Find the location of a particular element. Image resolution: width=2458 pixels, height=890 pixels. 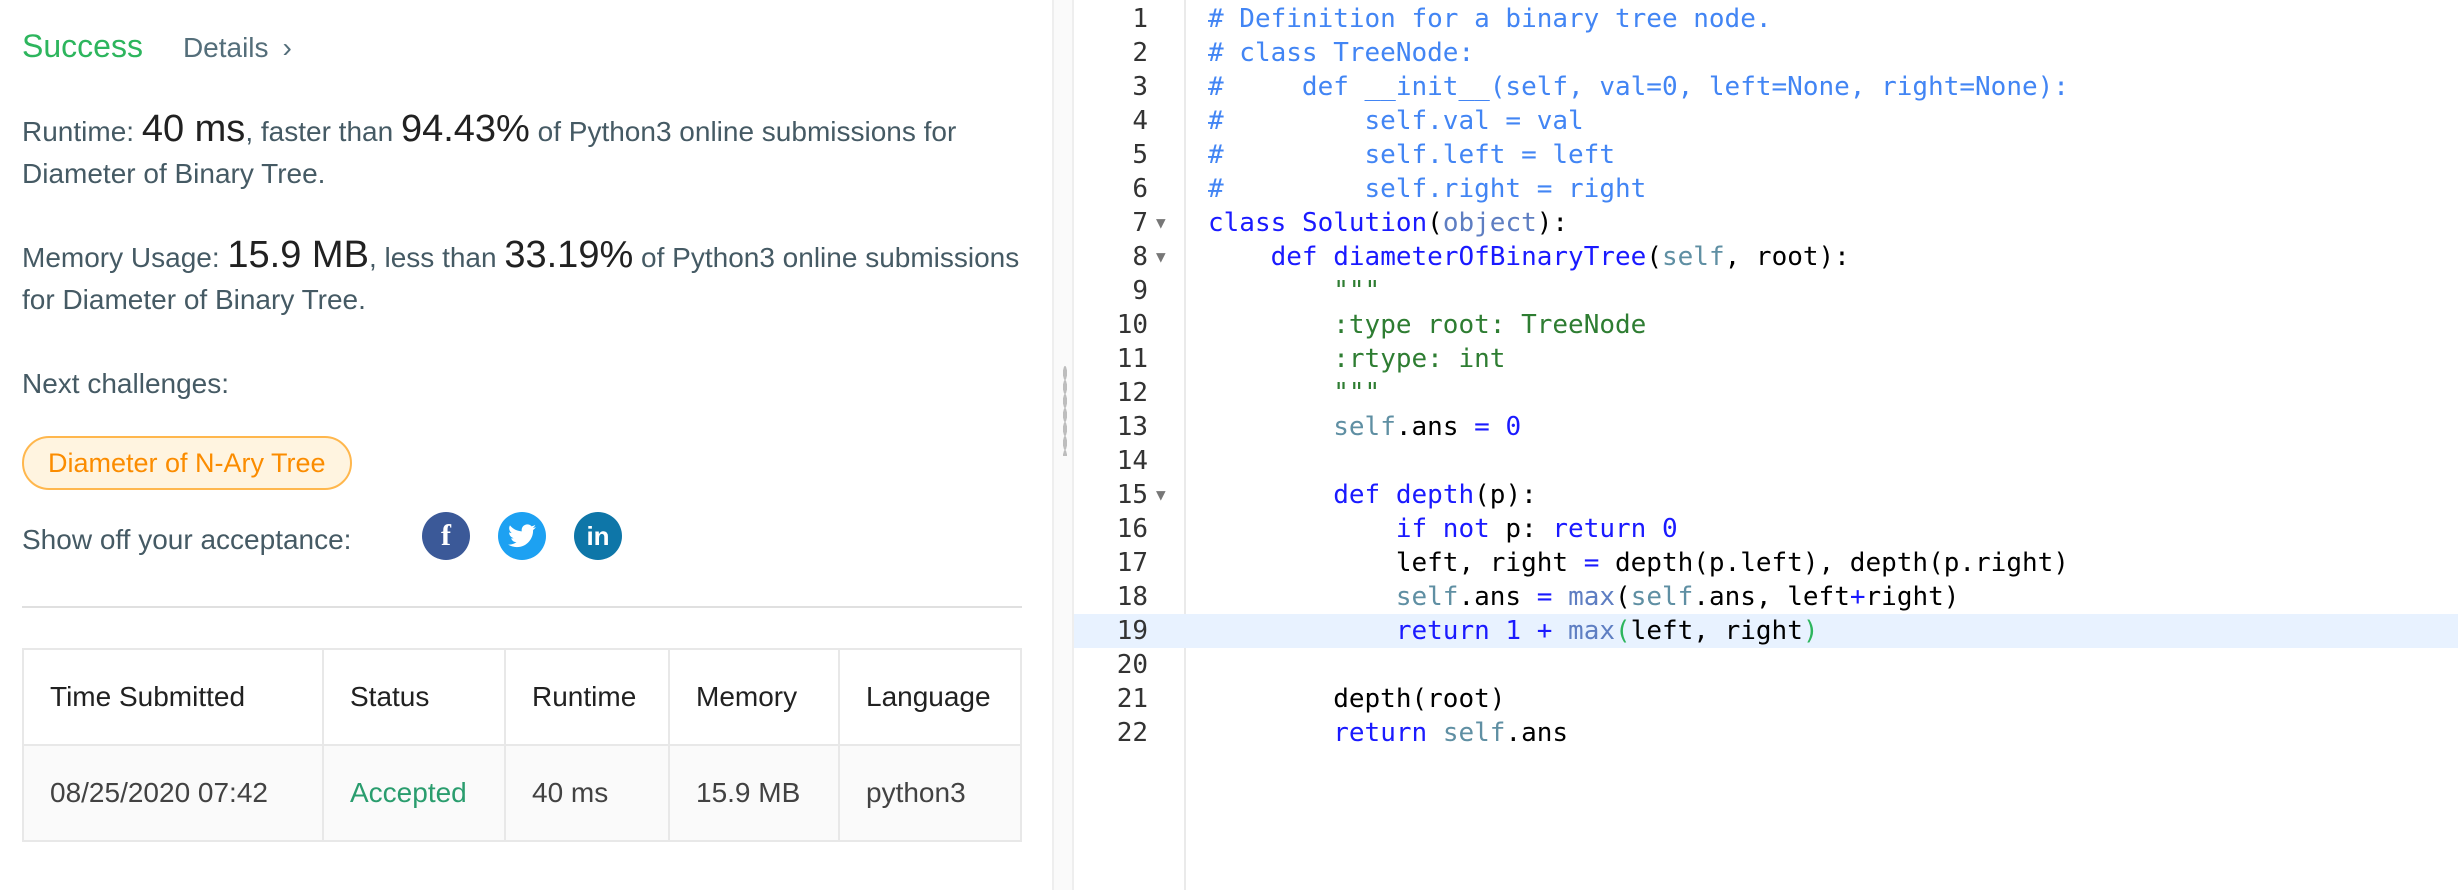

code-token: .ans is located at coordinates (1497, 597).